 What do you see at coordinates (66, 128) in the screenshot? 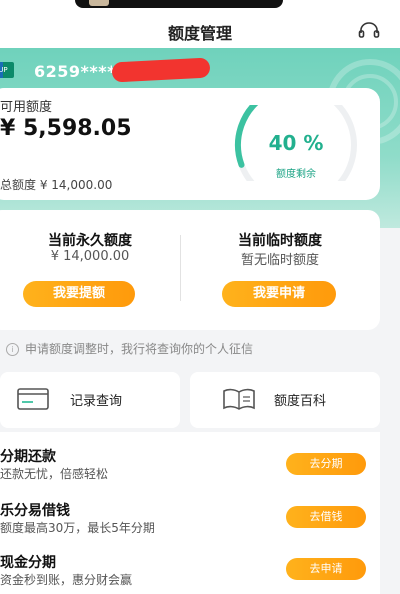
I see `available-credit-amount: ¥ 5,598.05` at bounding box center [66, 128].